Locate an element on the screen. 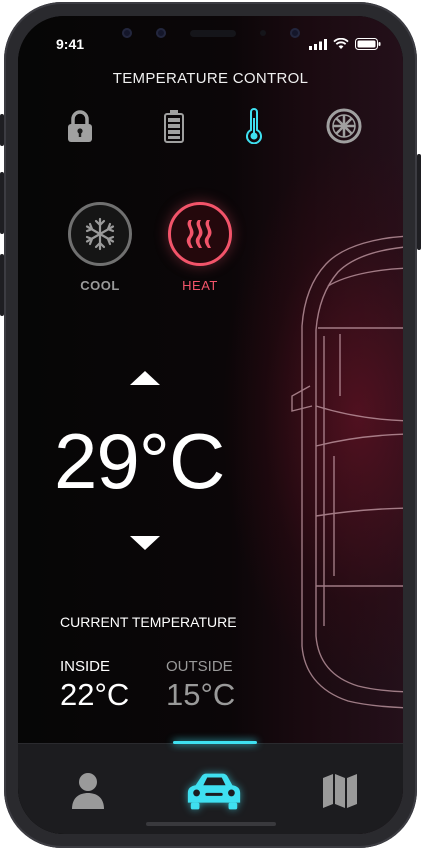 The image size is (423, 852). profile-icon is located at coordinates (88, 791).